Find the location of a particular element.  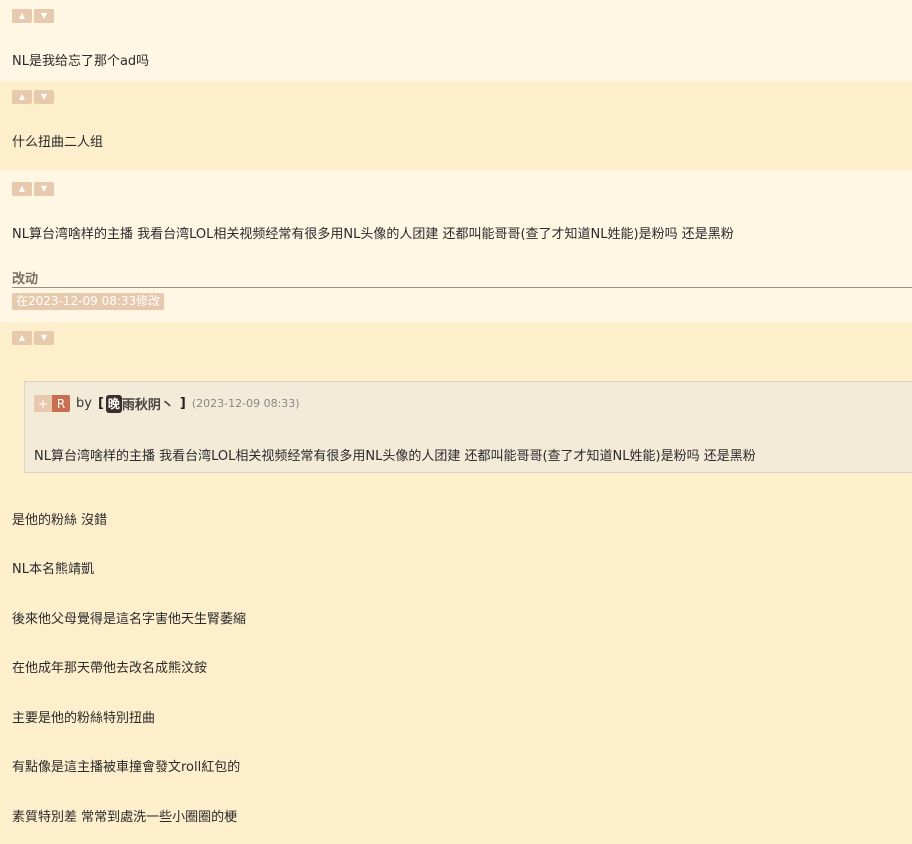

post-line: 在他成年那天帶他去改名成熊汶銨 is located at coordinates (110, 668).